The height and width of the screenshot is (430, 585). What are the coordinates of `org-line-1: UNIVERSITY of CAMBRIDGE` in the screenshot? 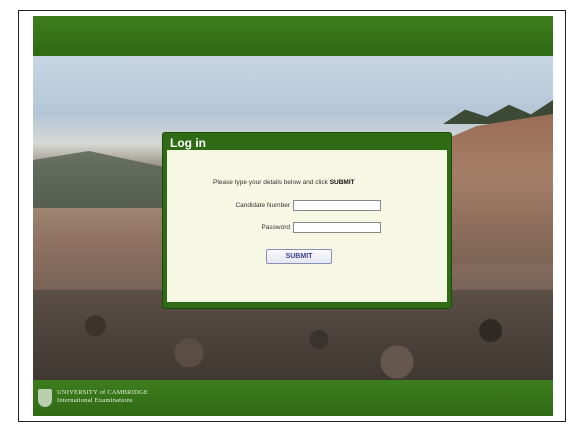 It's located at (103, 392).